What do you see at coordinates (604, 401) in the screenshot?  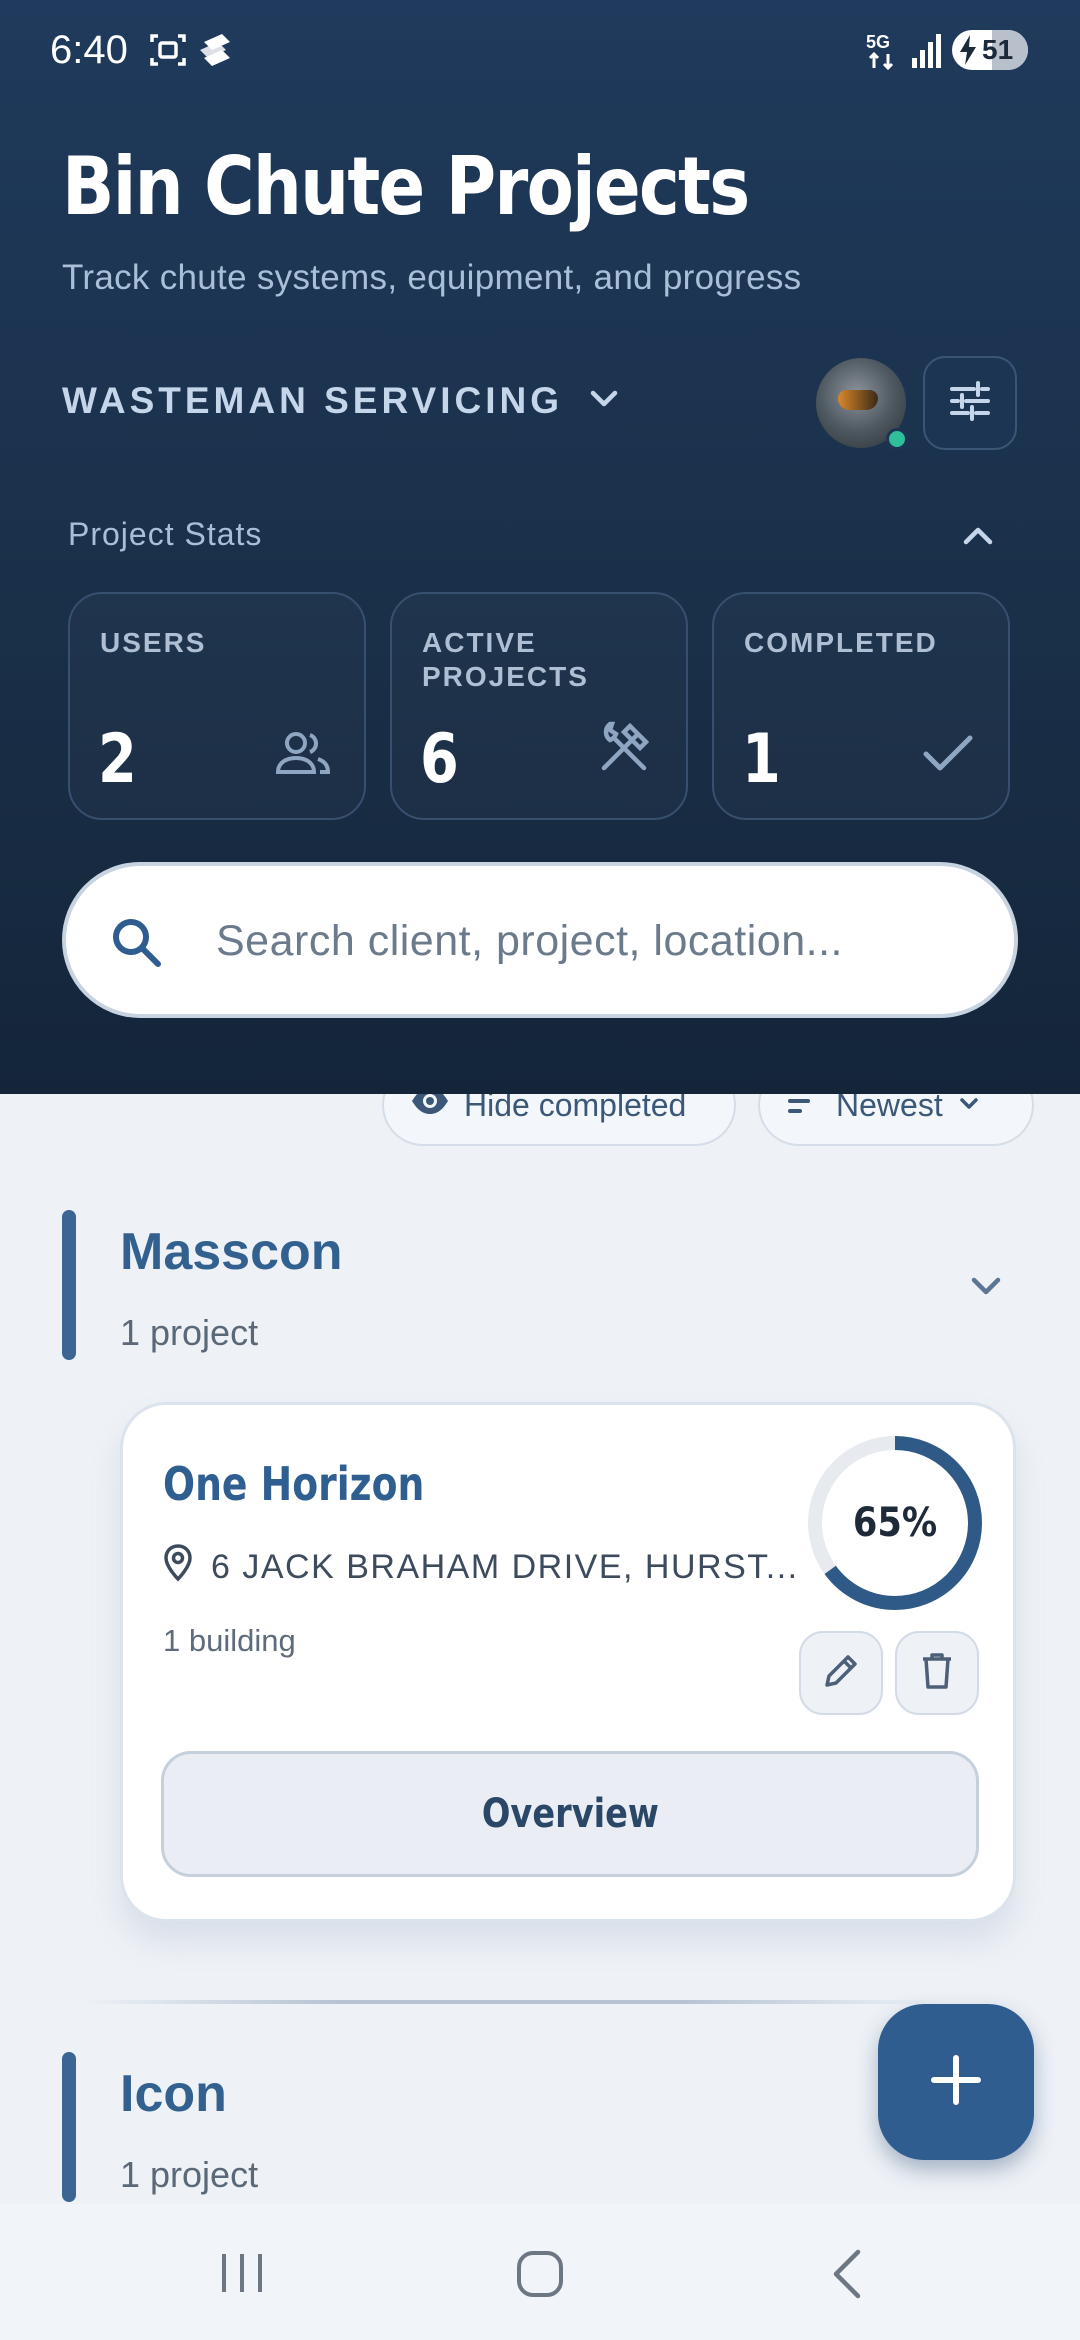 I see `chevron-down-icon` at bounding box center [604, 401].